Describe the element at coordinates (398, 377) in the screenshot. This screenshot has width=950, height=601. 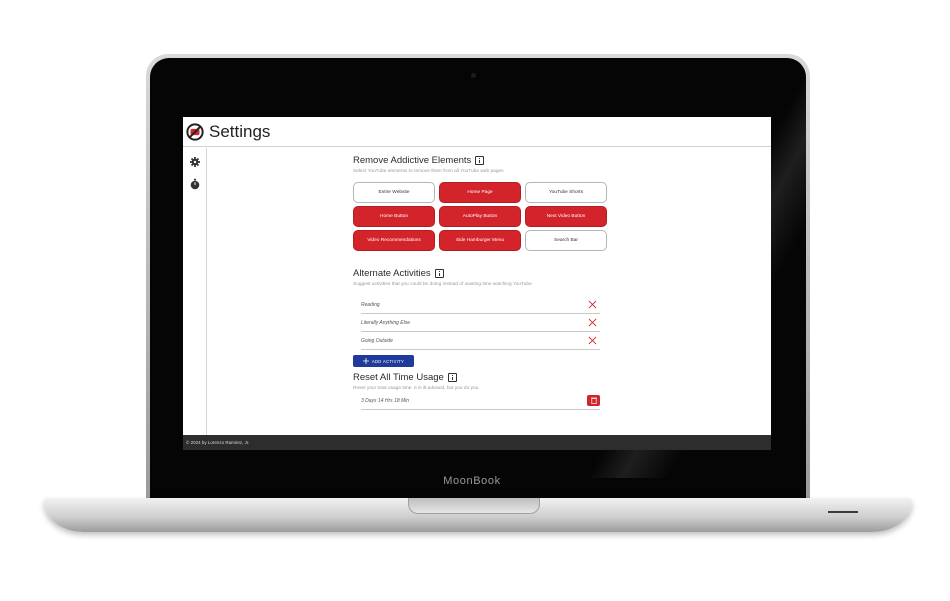
I see `reset-section-title: Reset All Time Usage` at that location.